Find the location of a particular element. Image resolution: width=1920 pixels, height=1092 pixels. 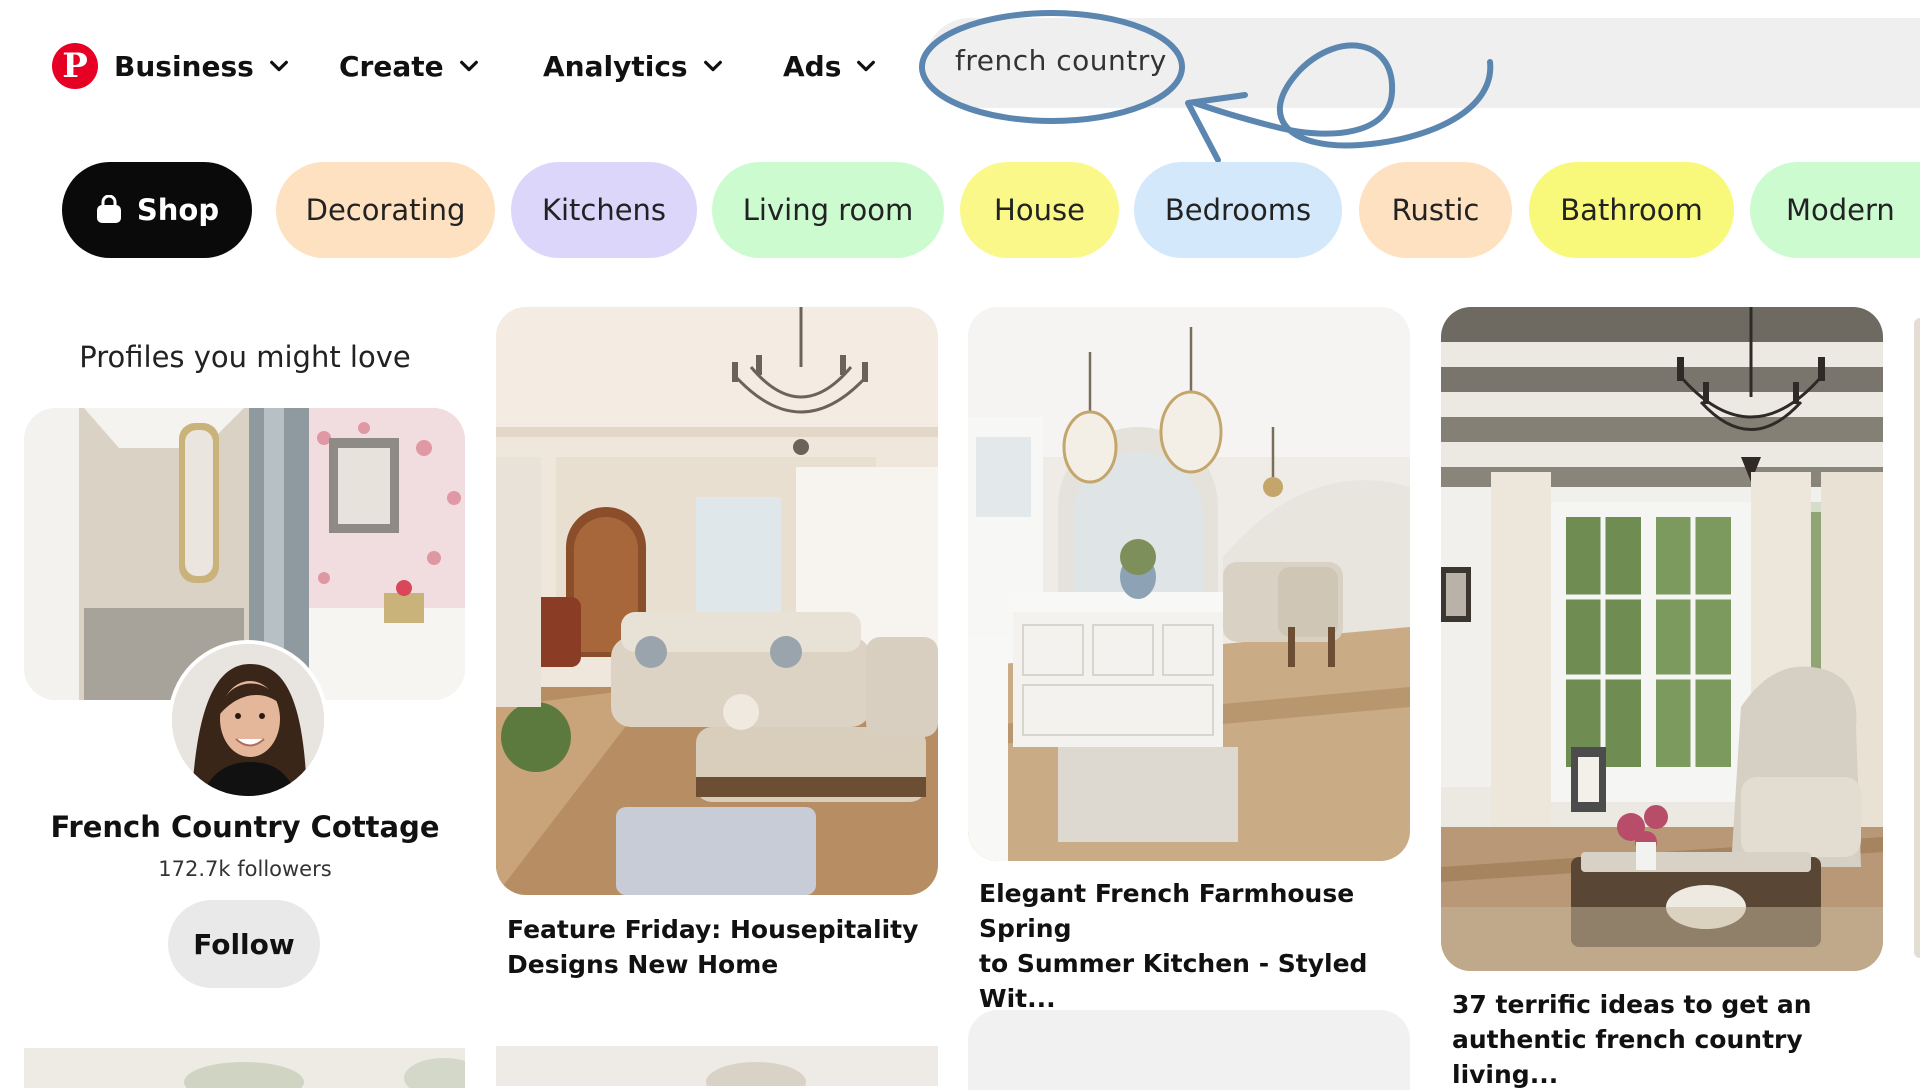

follow-button: Follow is located at coordinates (244, 944).